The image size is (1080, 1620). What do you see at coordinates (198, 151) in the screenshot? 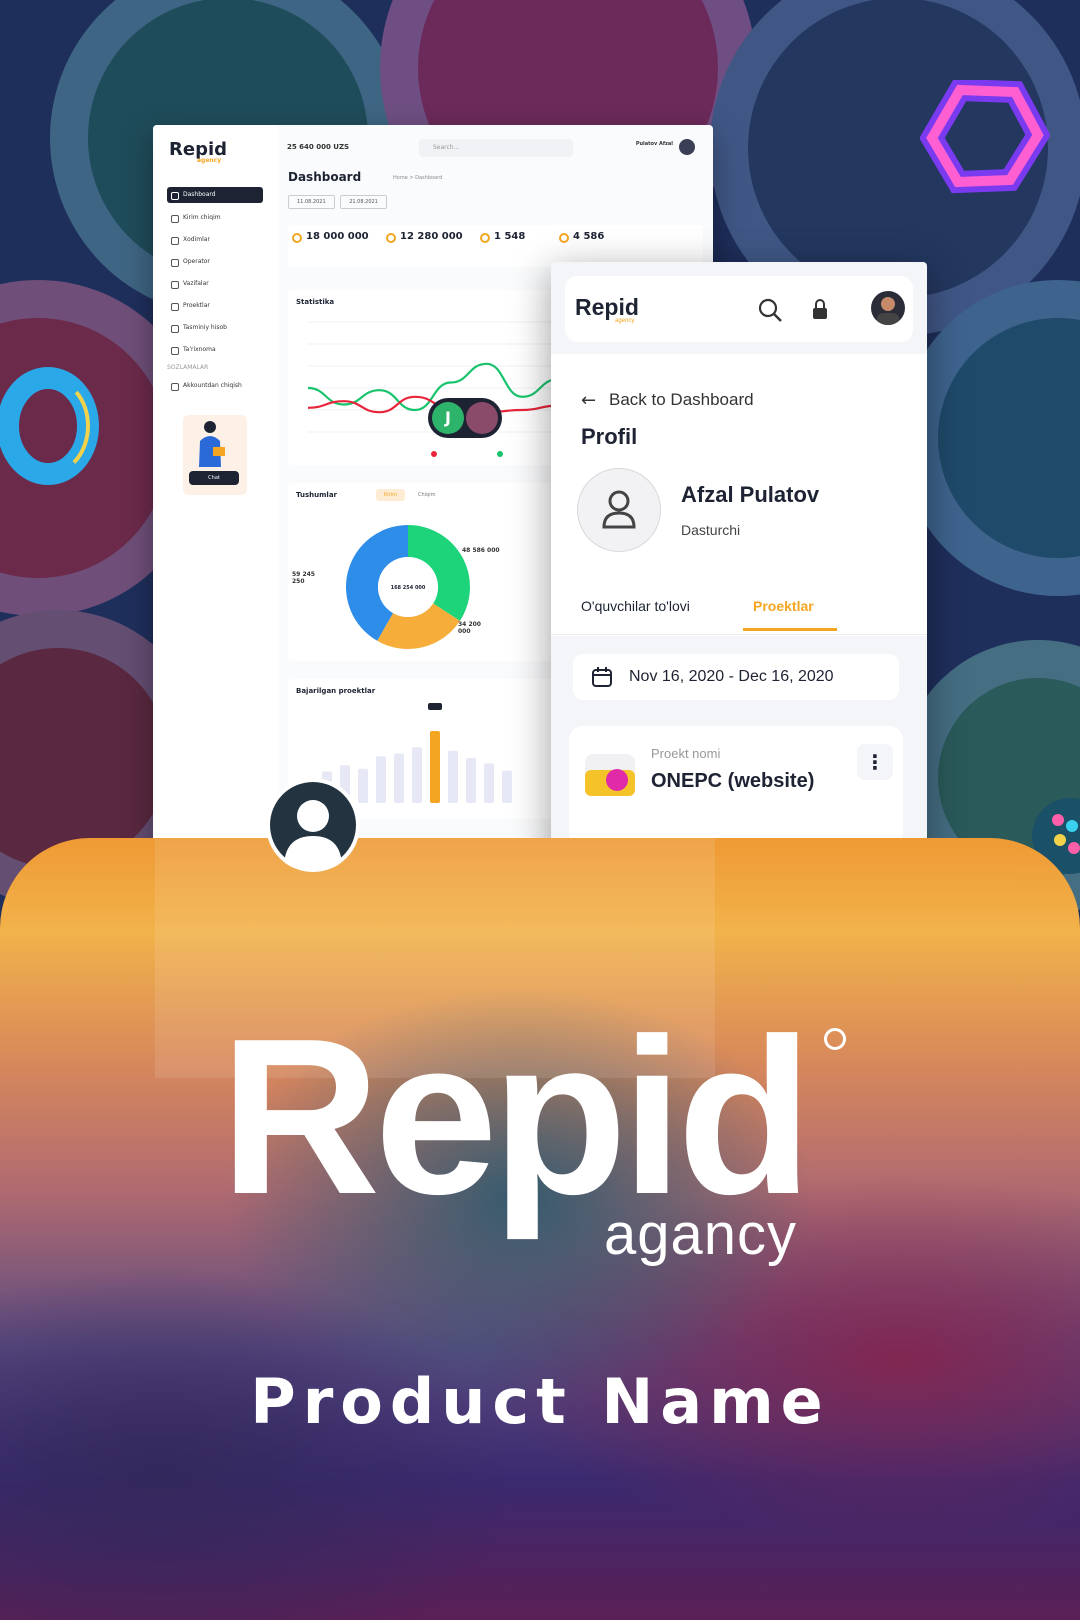
I see `dashboard-logo: Repid agency` at bounding box center [198, 151].